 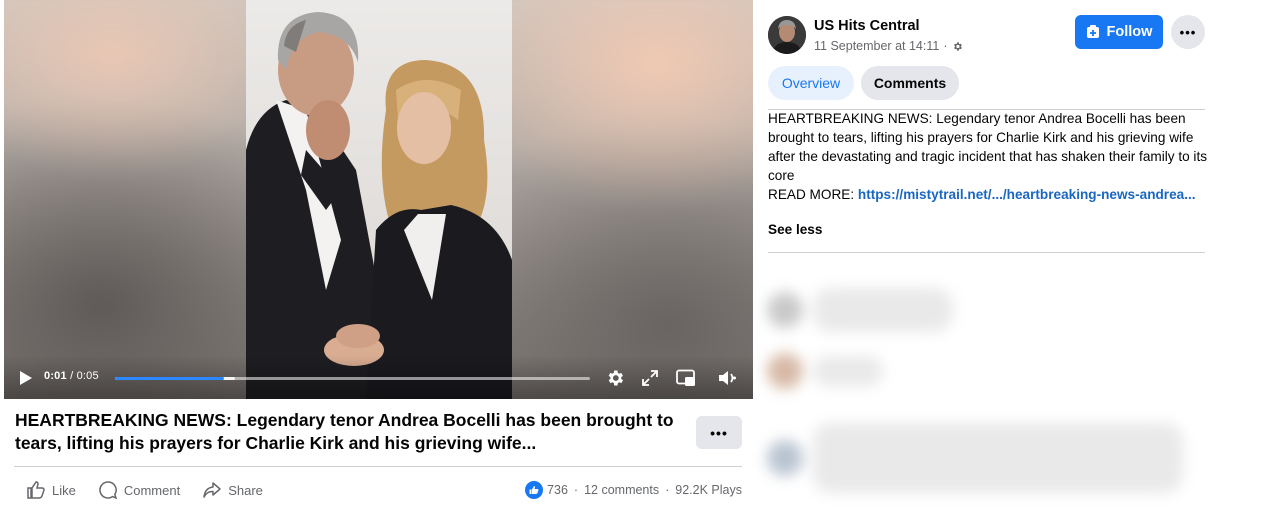 I want to click on play-icon, so click(x=26, y=378).